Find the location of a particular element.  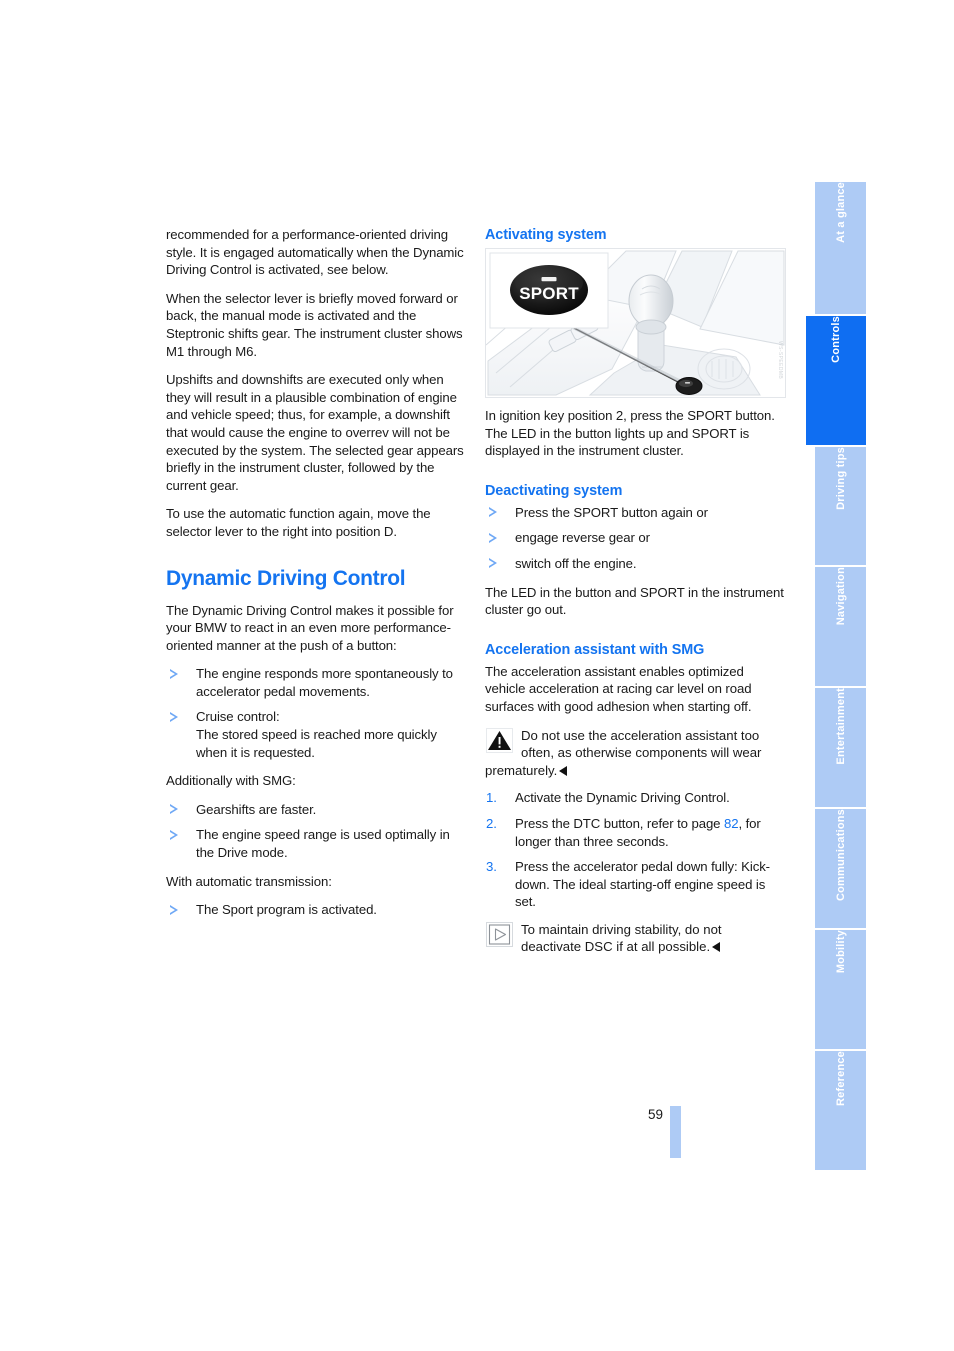

list-item: engage reverse gear or is located at coordinates (635, 538).